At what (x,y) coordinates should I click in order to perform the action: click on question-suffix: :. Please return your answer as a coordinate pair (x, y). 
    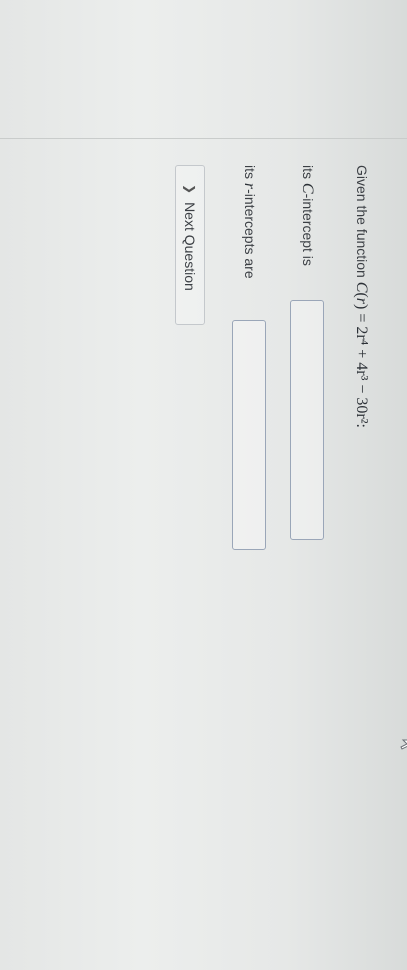
    Looking at the image, I should click on (361, 425).